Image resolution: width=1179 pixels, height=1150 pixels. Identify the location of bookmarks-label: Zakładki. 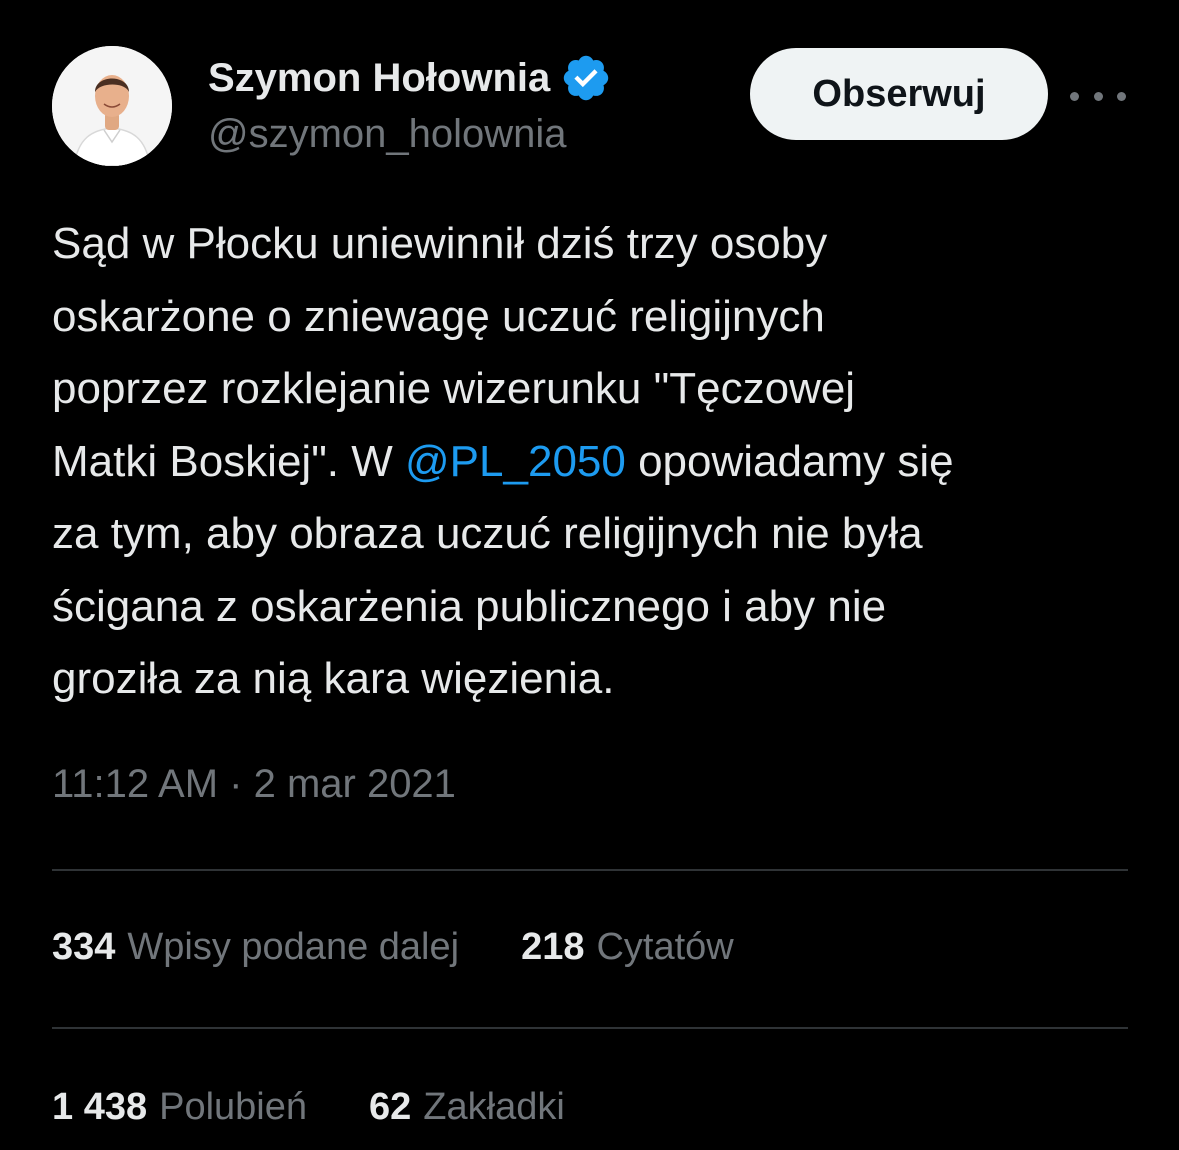
(494, 1107).